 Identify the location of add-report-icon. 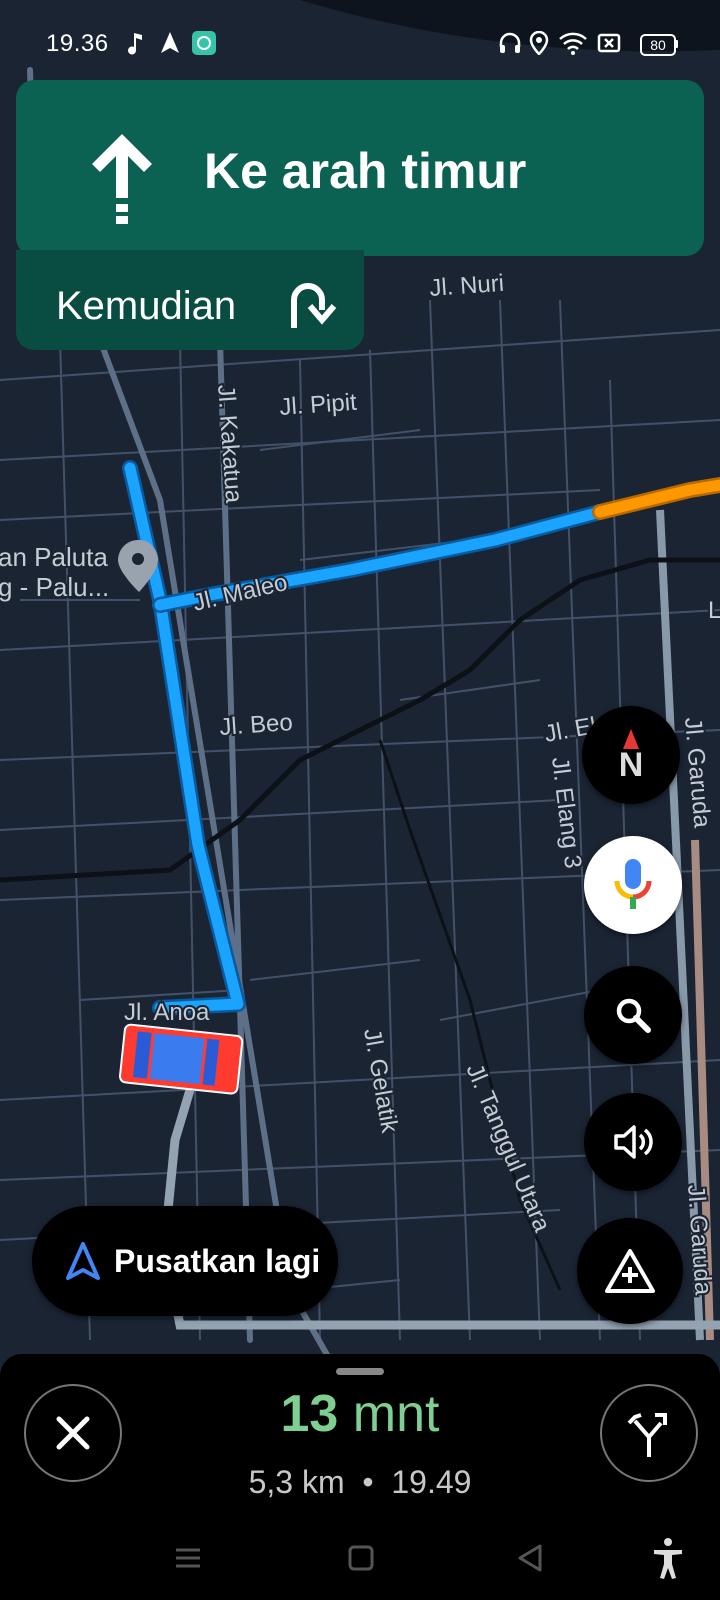
(630, 1271).